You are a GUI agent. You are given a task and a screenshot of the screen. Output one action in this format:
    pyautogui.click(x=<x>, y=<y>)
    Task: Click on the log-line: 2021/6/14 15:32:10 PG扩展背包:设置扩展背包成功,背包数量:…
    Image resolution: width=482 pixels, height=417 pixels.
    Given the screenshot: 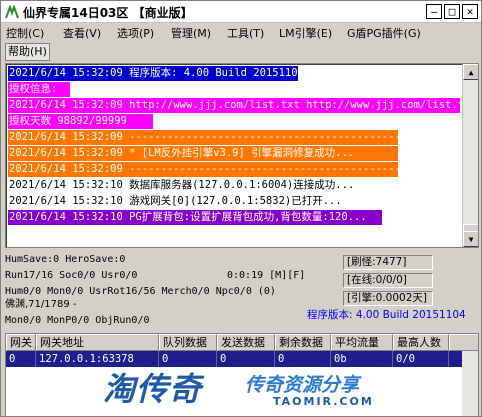 What is the action you would take?
    pyautogui.click(x=195, y=217)
    